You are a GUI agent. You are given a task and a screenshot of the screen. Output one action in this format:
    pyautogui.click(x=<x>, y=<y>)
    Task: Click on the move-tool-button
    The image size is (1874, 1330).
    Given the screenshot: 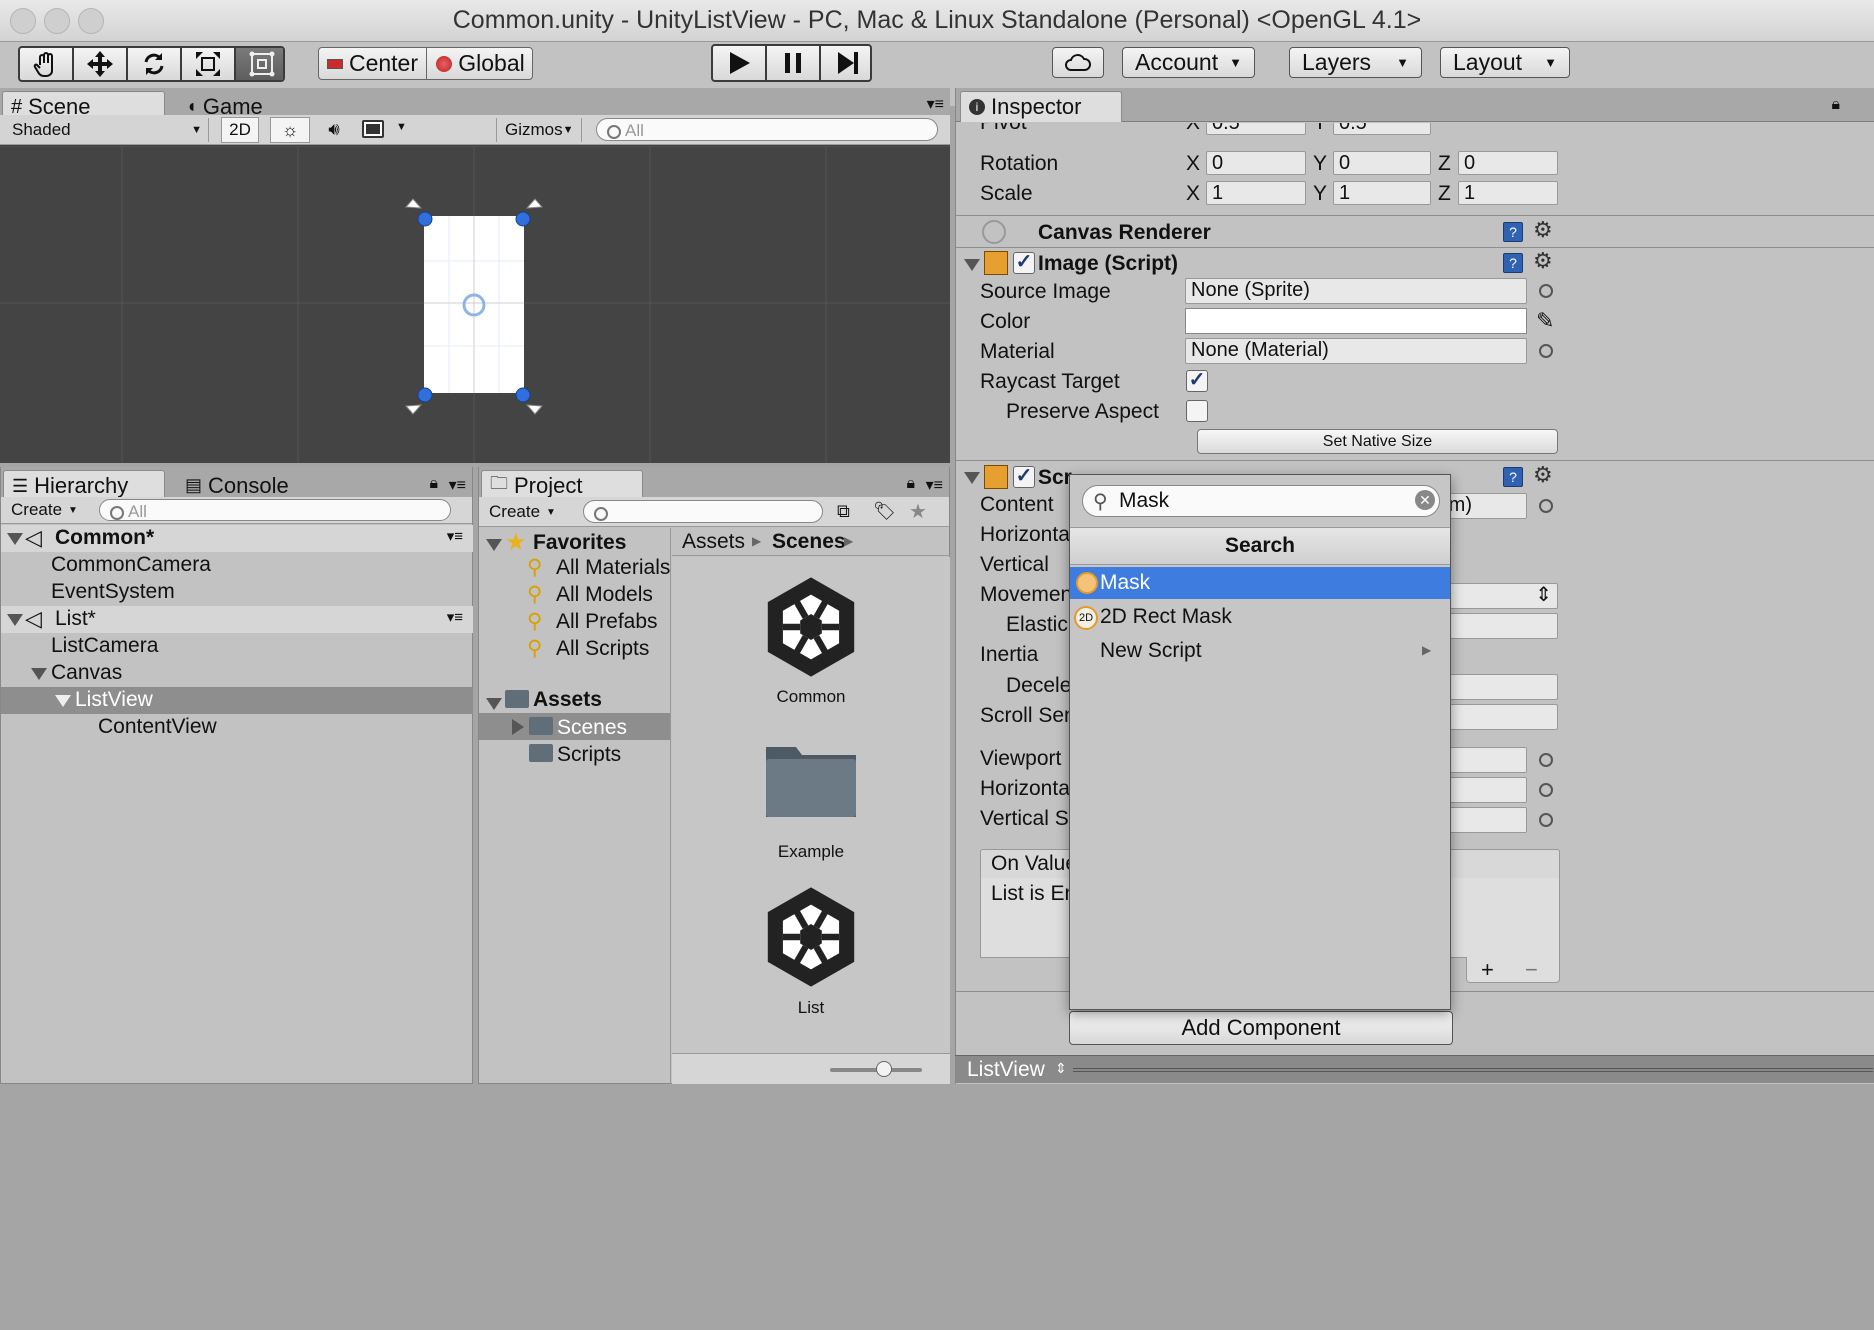 What is the action you would take?
    pyautogui.click(x=101, y=64)
    